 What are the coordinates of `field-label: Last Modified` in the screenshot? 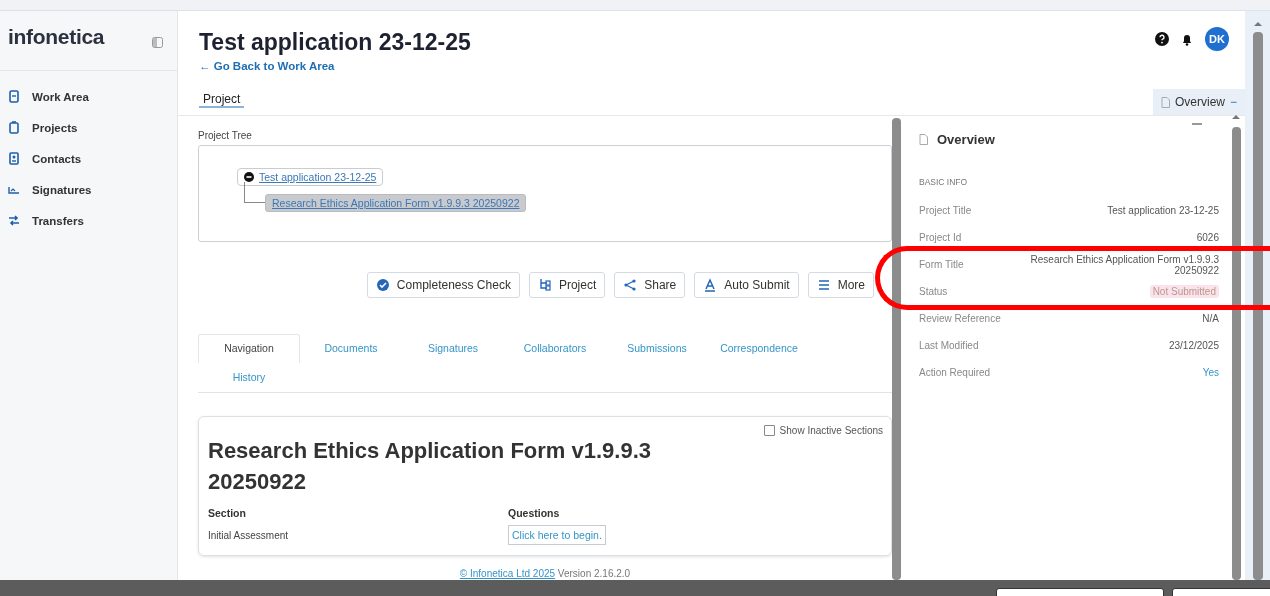 It's located at (949, 345).